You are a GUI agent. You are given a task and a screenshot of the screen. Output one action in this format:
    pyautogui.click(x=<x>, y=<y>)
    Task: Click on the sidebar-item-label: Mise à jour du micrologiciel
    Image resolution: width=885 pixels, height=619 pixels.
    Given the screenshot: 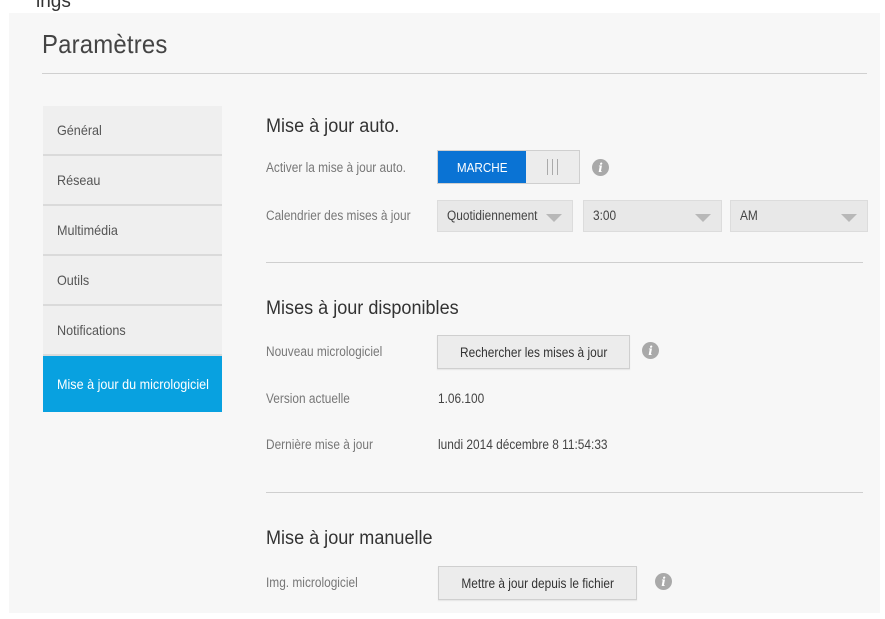 What is the action you would take?
    pyautogui.click(x=133, y=384)
    